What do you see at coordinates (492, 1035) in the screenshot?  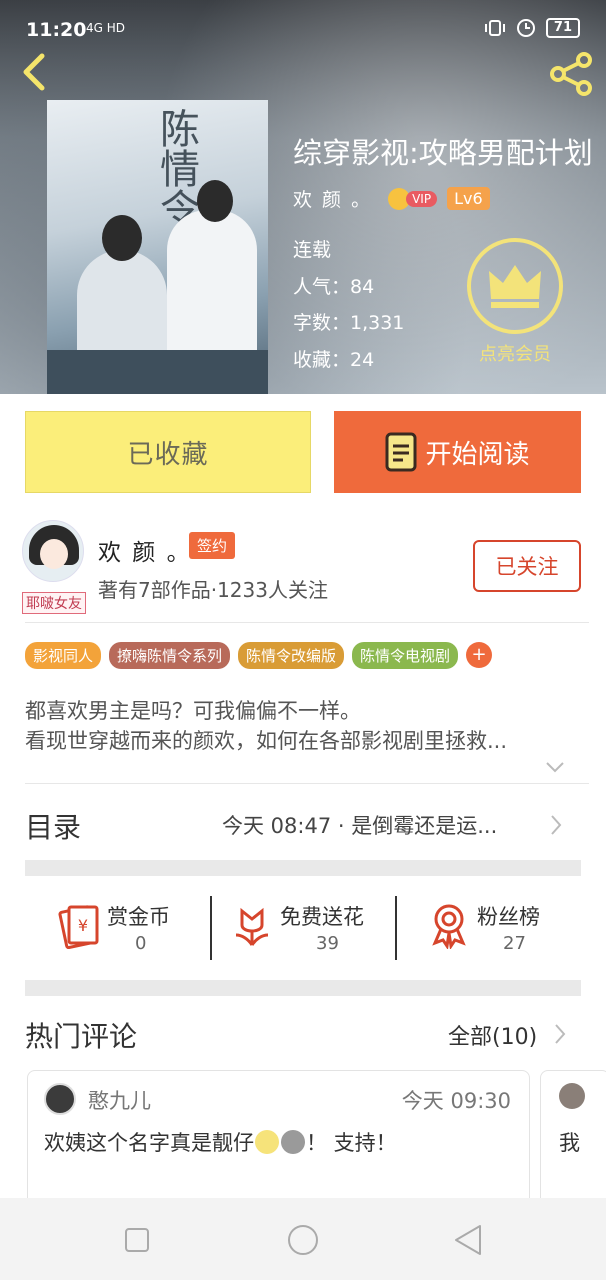 I see `all-comments-link: 全部(10)` at bounding box center [492, 1035].